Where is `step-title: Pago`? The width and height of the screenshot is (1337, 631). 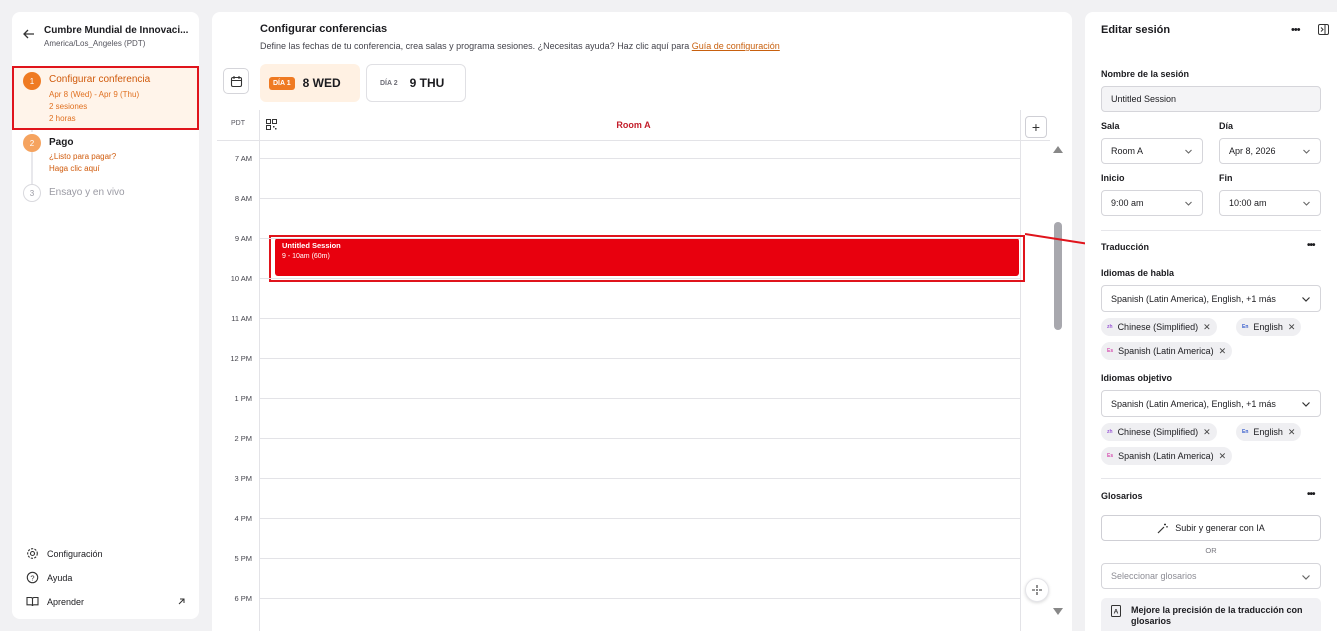 step-title: Pago is located at coordinates (61, 142).